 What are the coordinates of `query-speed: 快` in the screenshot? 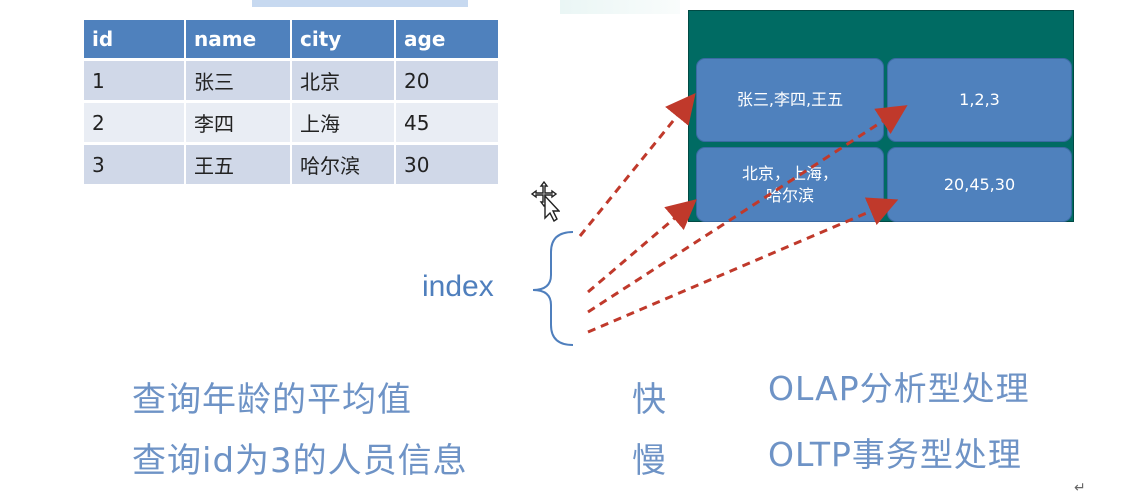 It's located at (649, 400).